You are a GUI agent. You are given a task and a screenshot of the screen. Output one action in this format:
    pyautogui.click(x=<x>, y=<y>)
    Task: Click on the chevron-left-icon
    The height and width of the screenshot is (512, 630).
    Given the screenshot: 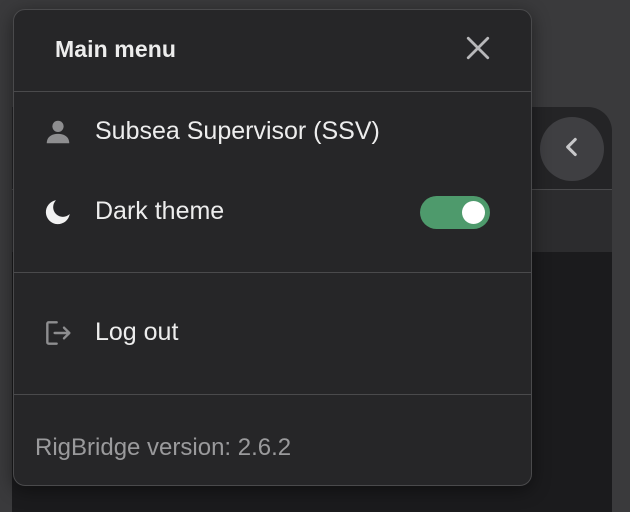 What is the action you would take?
    pyautogui.click(x=572, y=149)
    